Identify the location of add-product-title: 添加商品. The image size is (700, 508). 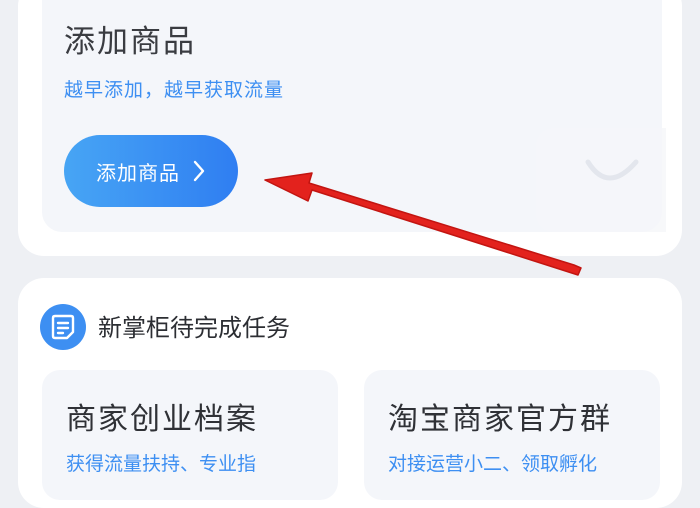
(130, 42).